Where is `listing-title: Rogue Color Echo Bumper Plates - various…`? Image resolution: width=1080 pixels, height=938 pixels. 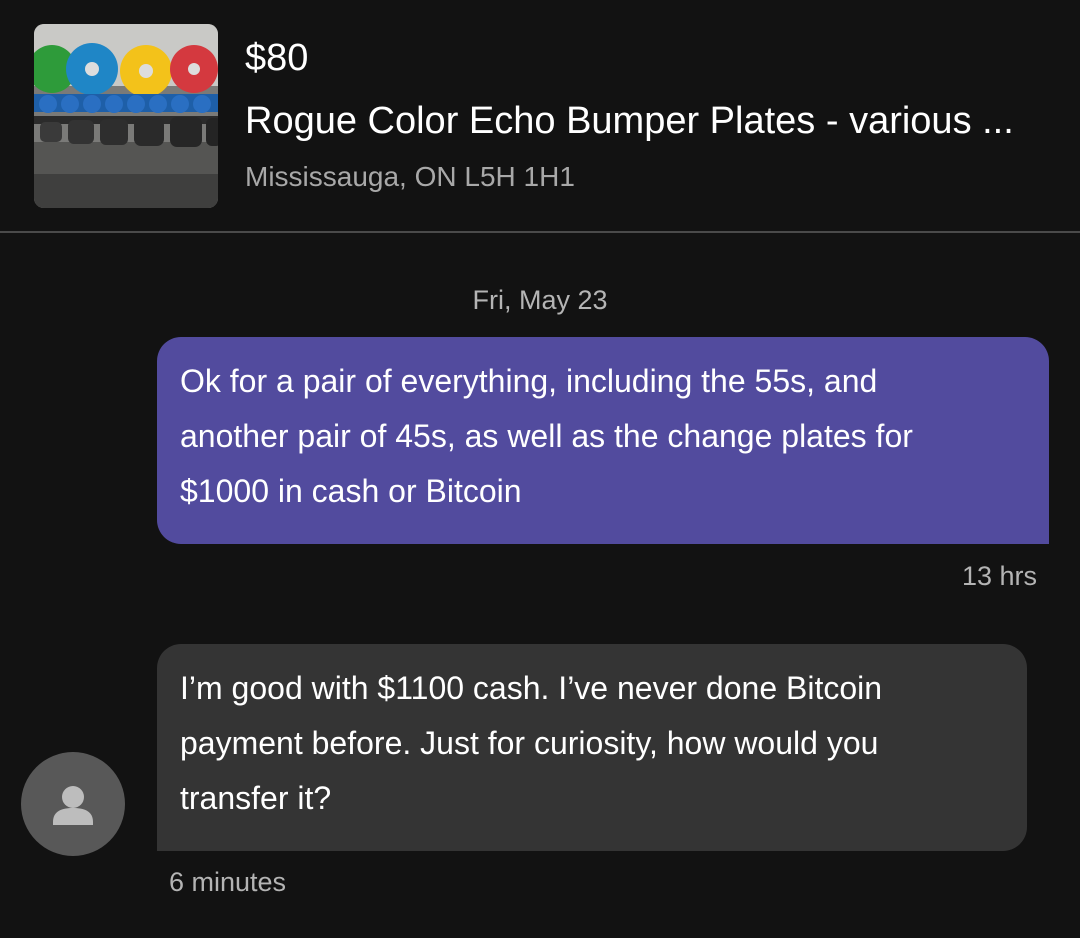 listing-title: Rogue Color Echo Bumper Plates - various… is located at coordinates (629, 121).